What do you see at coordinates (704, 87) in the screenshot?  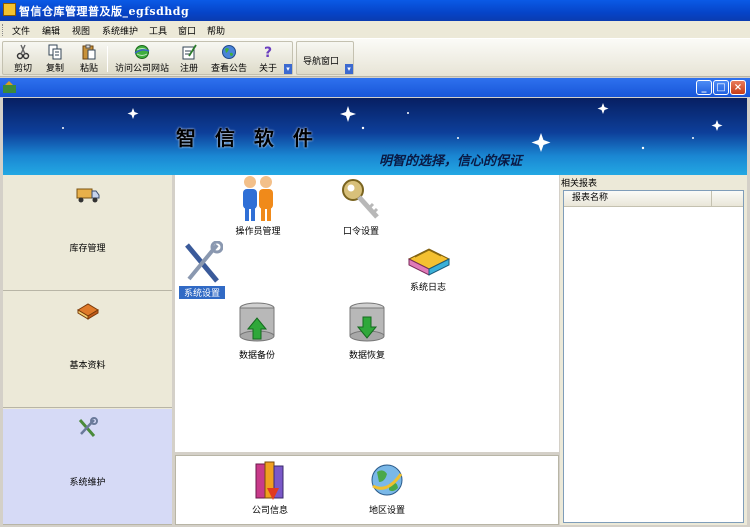 I see `minimize-button: _` at bounding box center [704, 87].